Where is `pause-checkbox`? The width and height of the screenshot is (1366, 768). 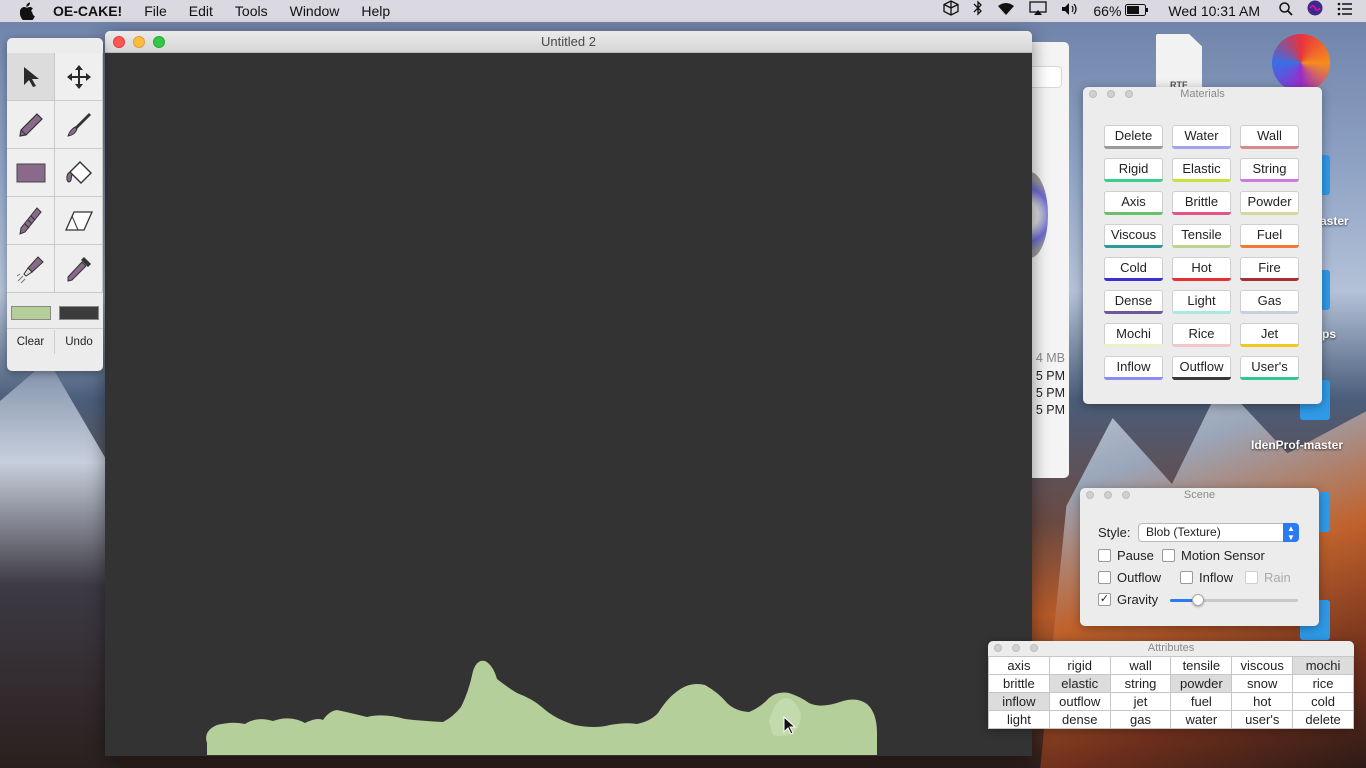
pause-checkbox is located at coordinates (1104, 555).